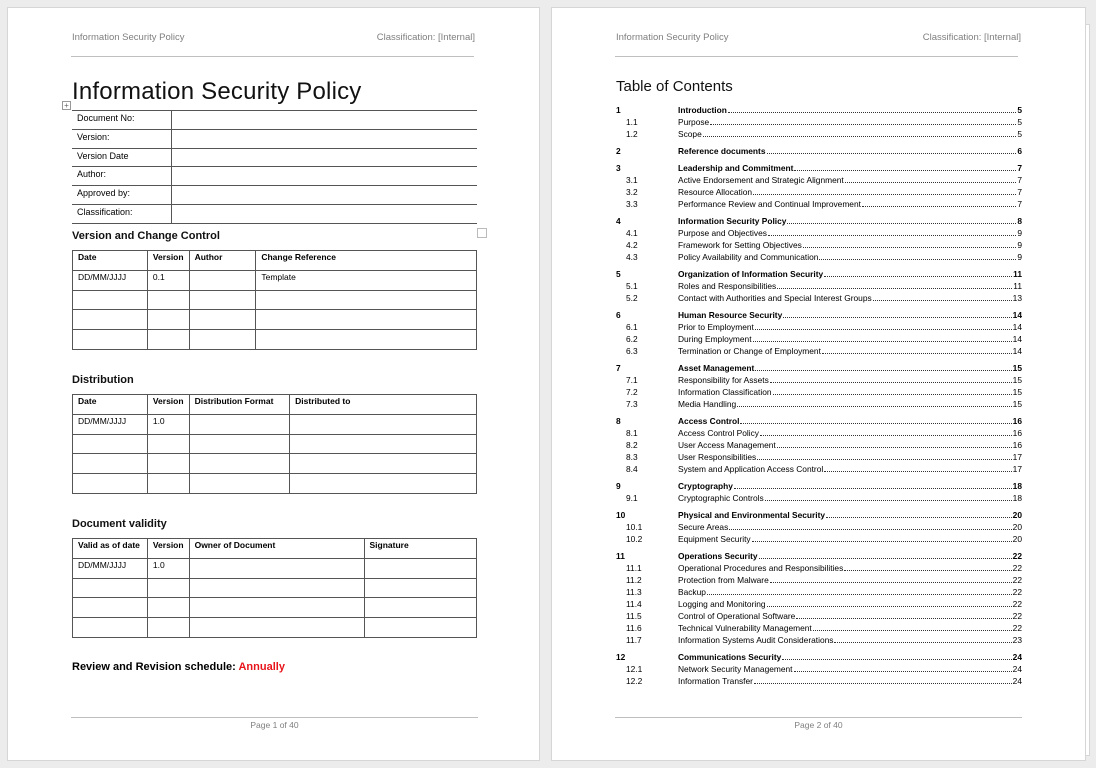 The width and height of the screenshot is (1096, 768). I want to click on toc-subsection-entry: 6.3 Termination or Change of Employment 14, so click(819, 351).